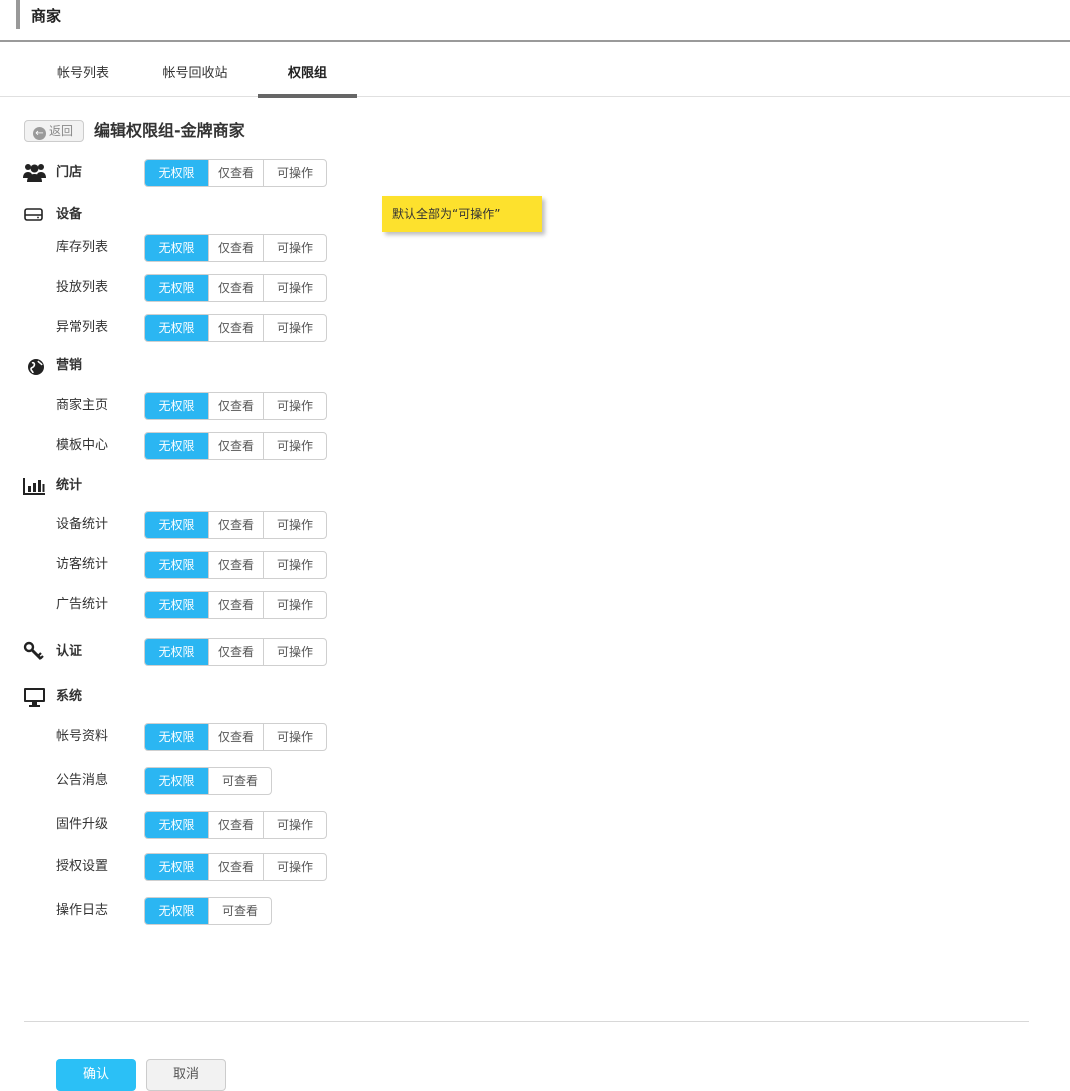  I want to click on back-button: ← 返回, so click(54, 131).